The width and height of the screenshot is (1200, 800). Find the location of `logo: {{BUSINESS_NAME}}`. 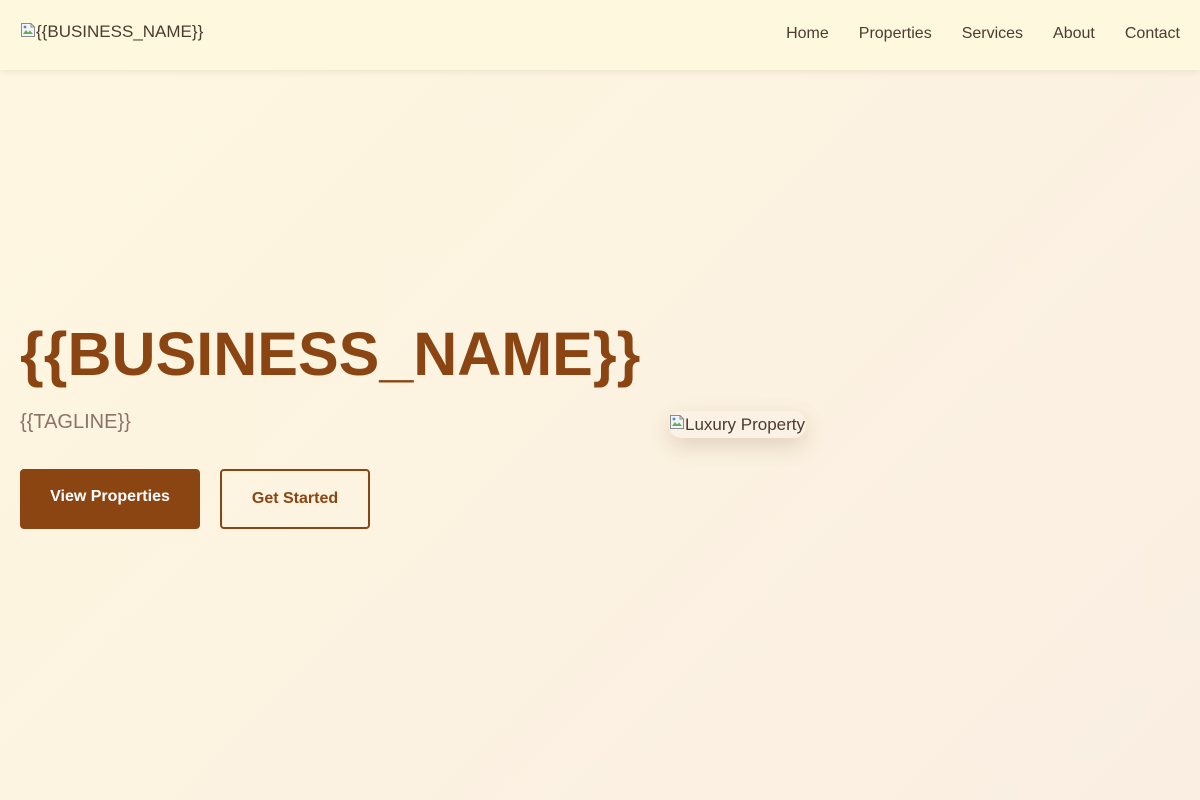

logo: {{BUSINESS_NAME}} is located at coordinates (111, 32).